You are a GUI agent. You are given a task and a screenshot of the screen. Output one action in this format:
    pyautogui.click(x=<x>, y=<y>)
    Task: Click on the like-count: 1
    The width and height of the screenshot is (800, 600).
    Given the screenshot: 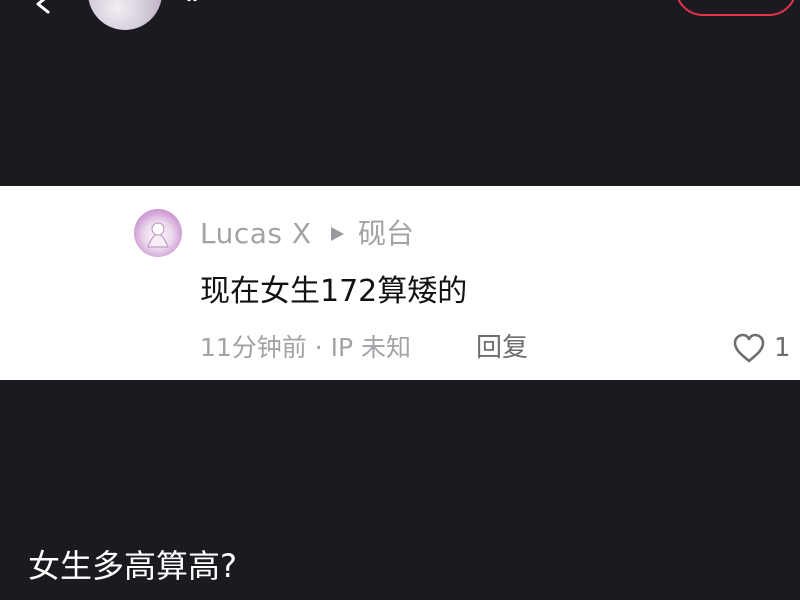 What is the action you would take?
    pyautogui.click(x=782, y=348)
    